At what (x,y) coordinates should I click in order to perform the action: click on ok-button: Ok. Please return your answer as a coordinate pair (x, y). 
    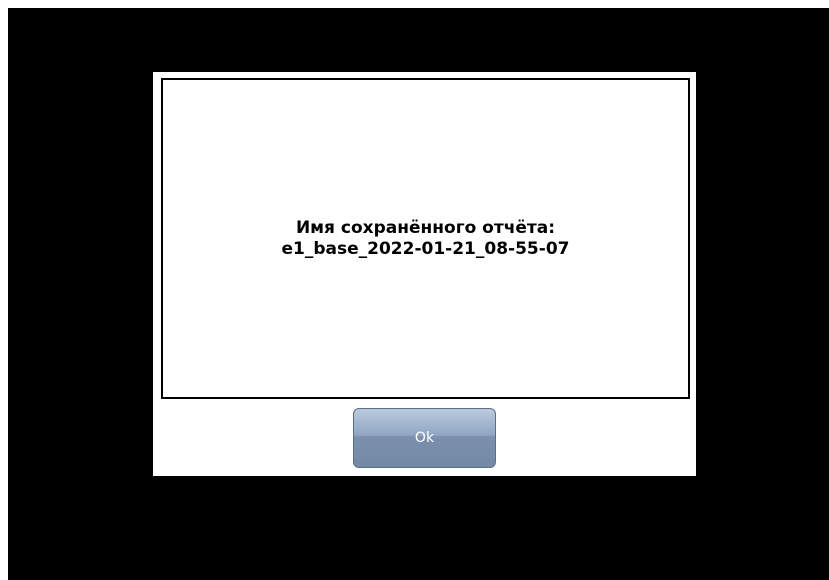
    Looking at the image, I should click on (424, 438).